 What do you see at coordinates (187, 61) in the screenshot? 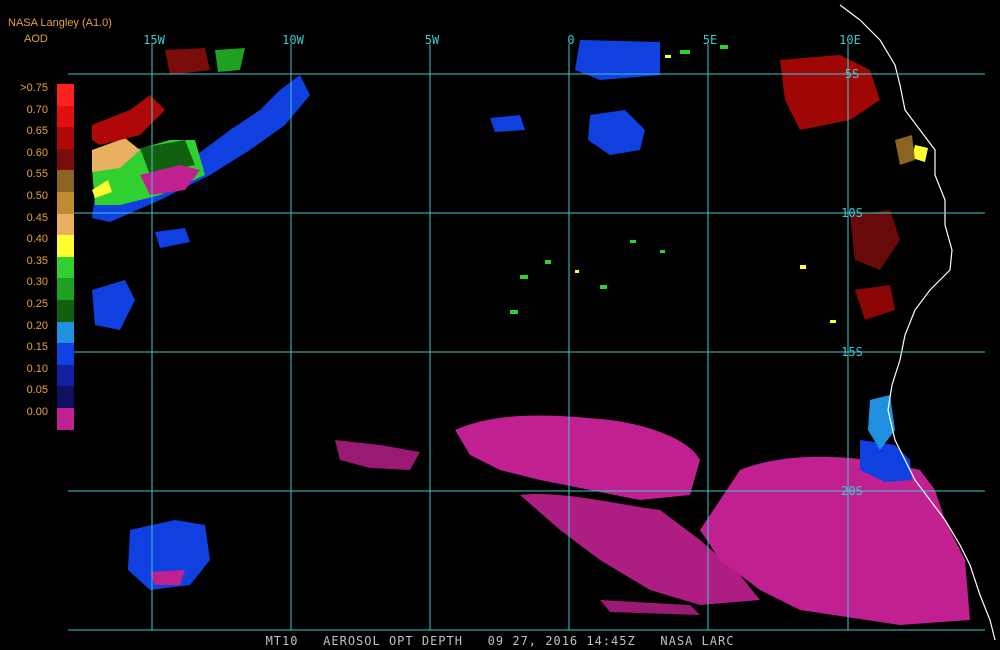
I see `aod-plume-nw-darkred` at bounding box center [187, 61].